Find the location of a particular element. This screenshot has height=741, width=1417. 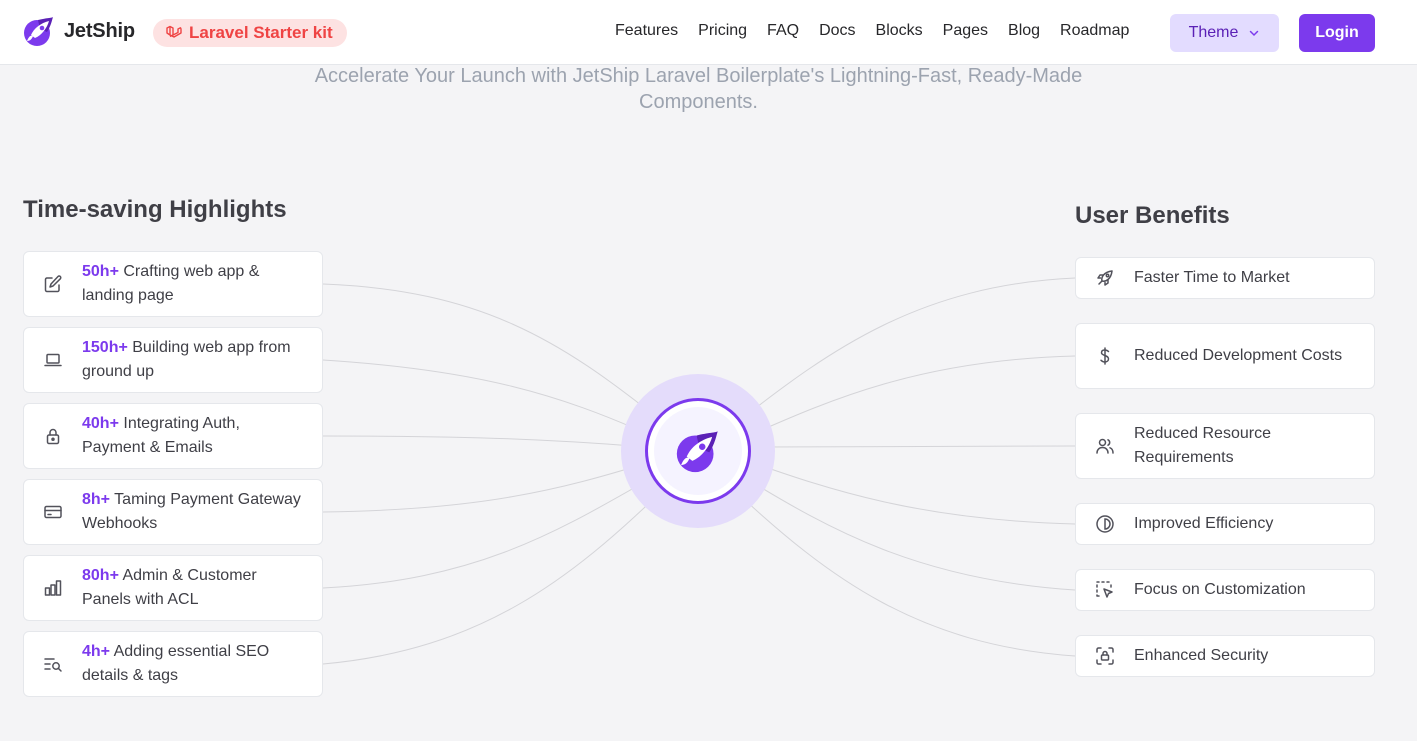

nav-roadmap: Roadmap is located at coordinates (1094, 31).